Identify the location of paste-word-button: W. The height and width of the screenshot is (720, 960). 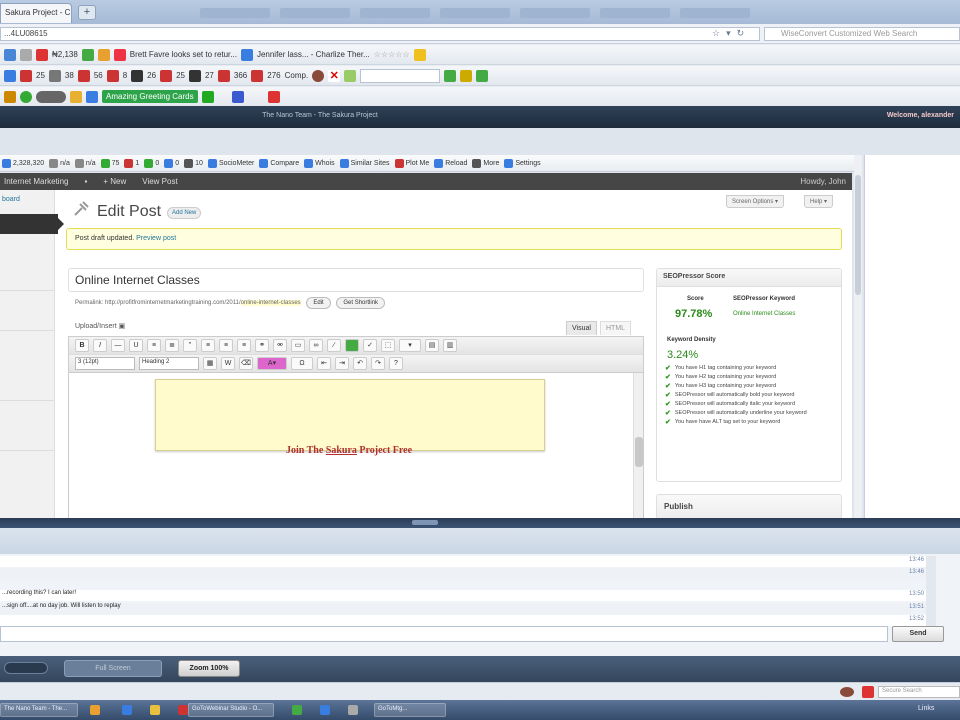
(228, 363).